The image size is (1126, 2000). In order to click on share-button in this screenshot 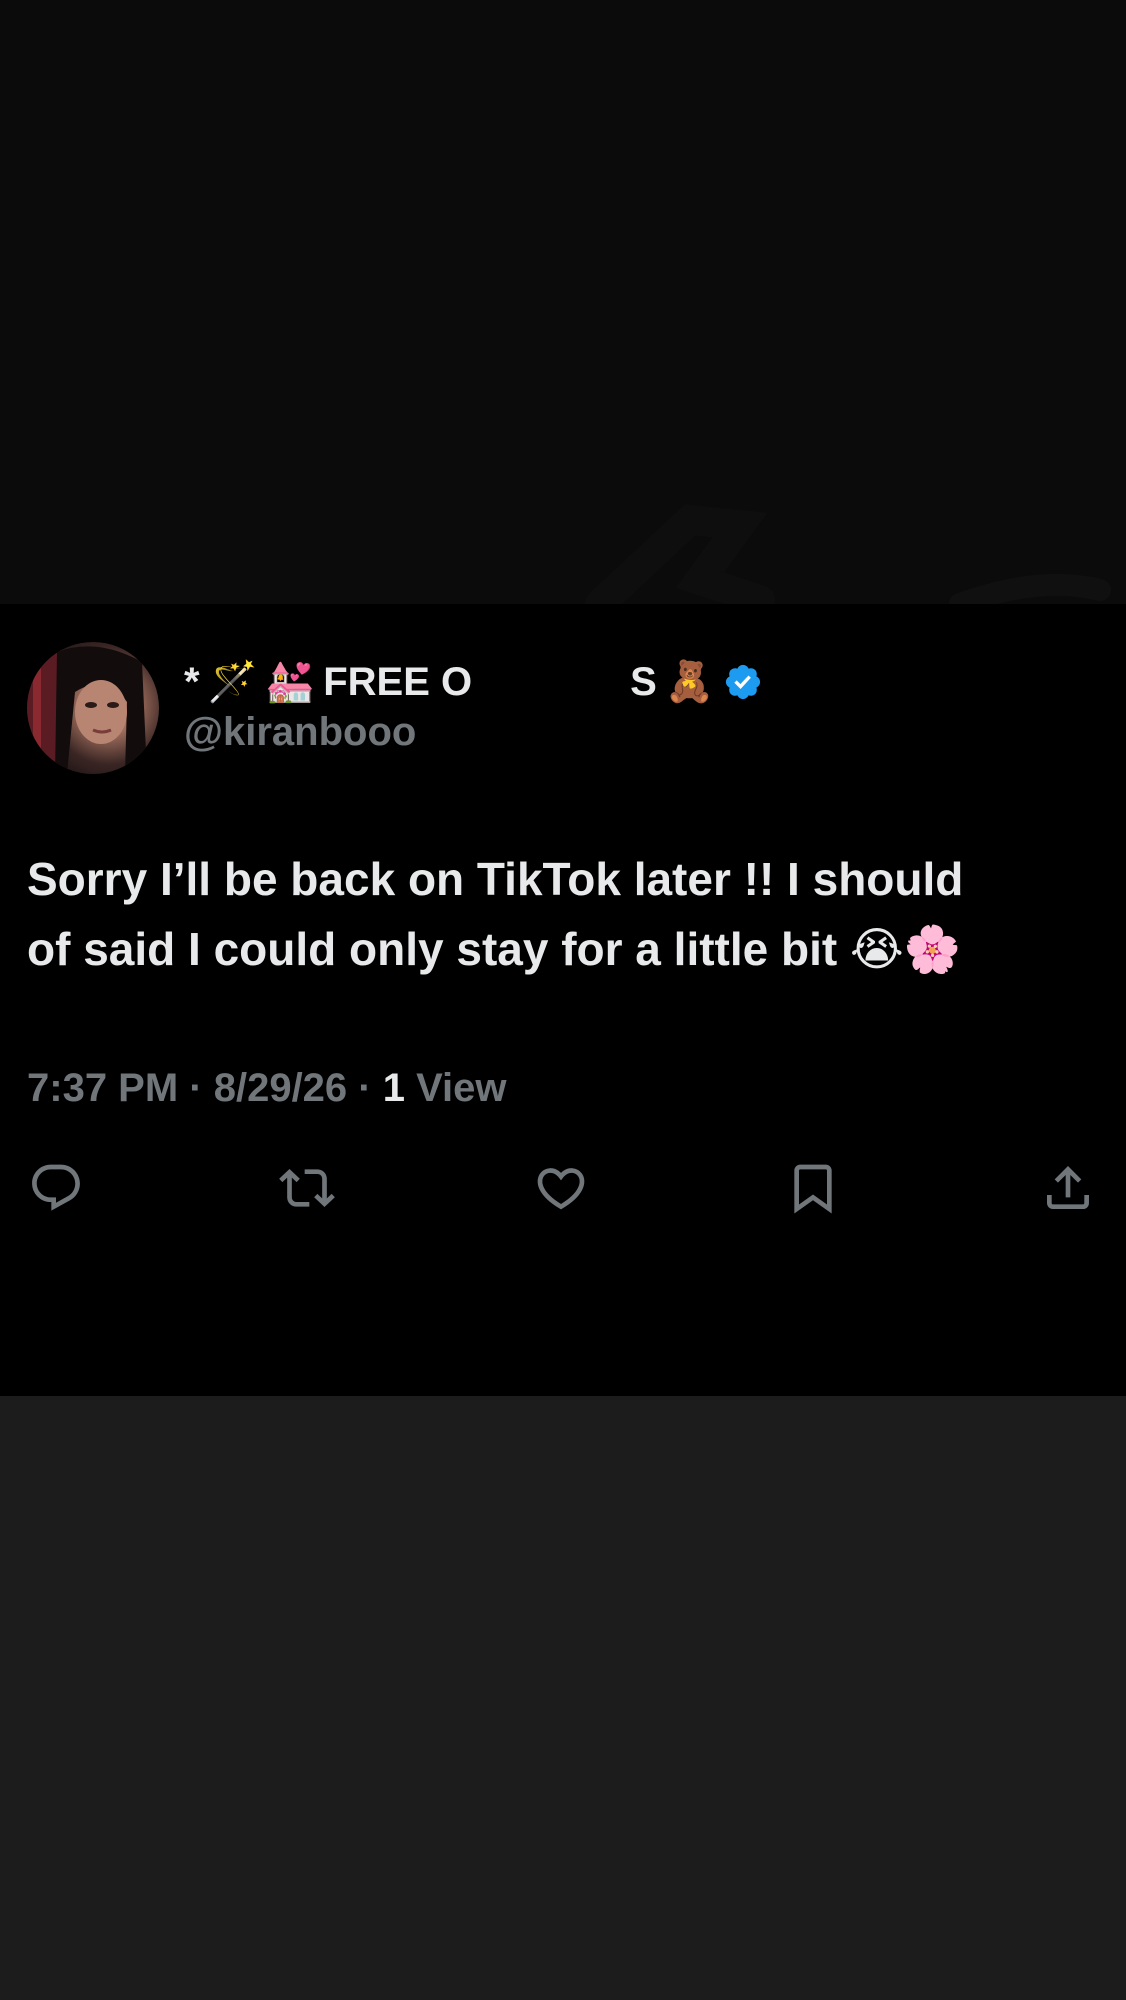, I will do `click(1068, 1188)`.